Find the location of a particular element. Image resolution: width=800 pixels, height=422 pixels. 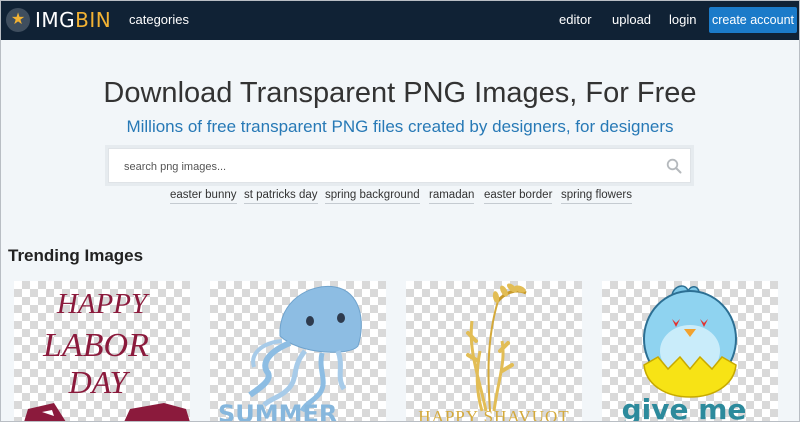

card-image: give me is located at coordinates (684, 353).